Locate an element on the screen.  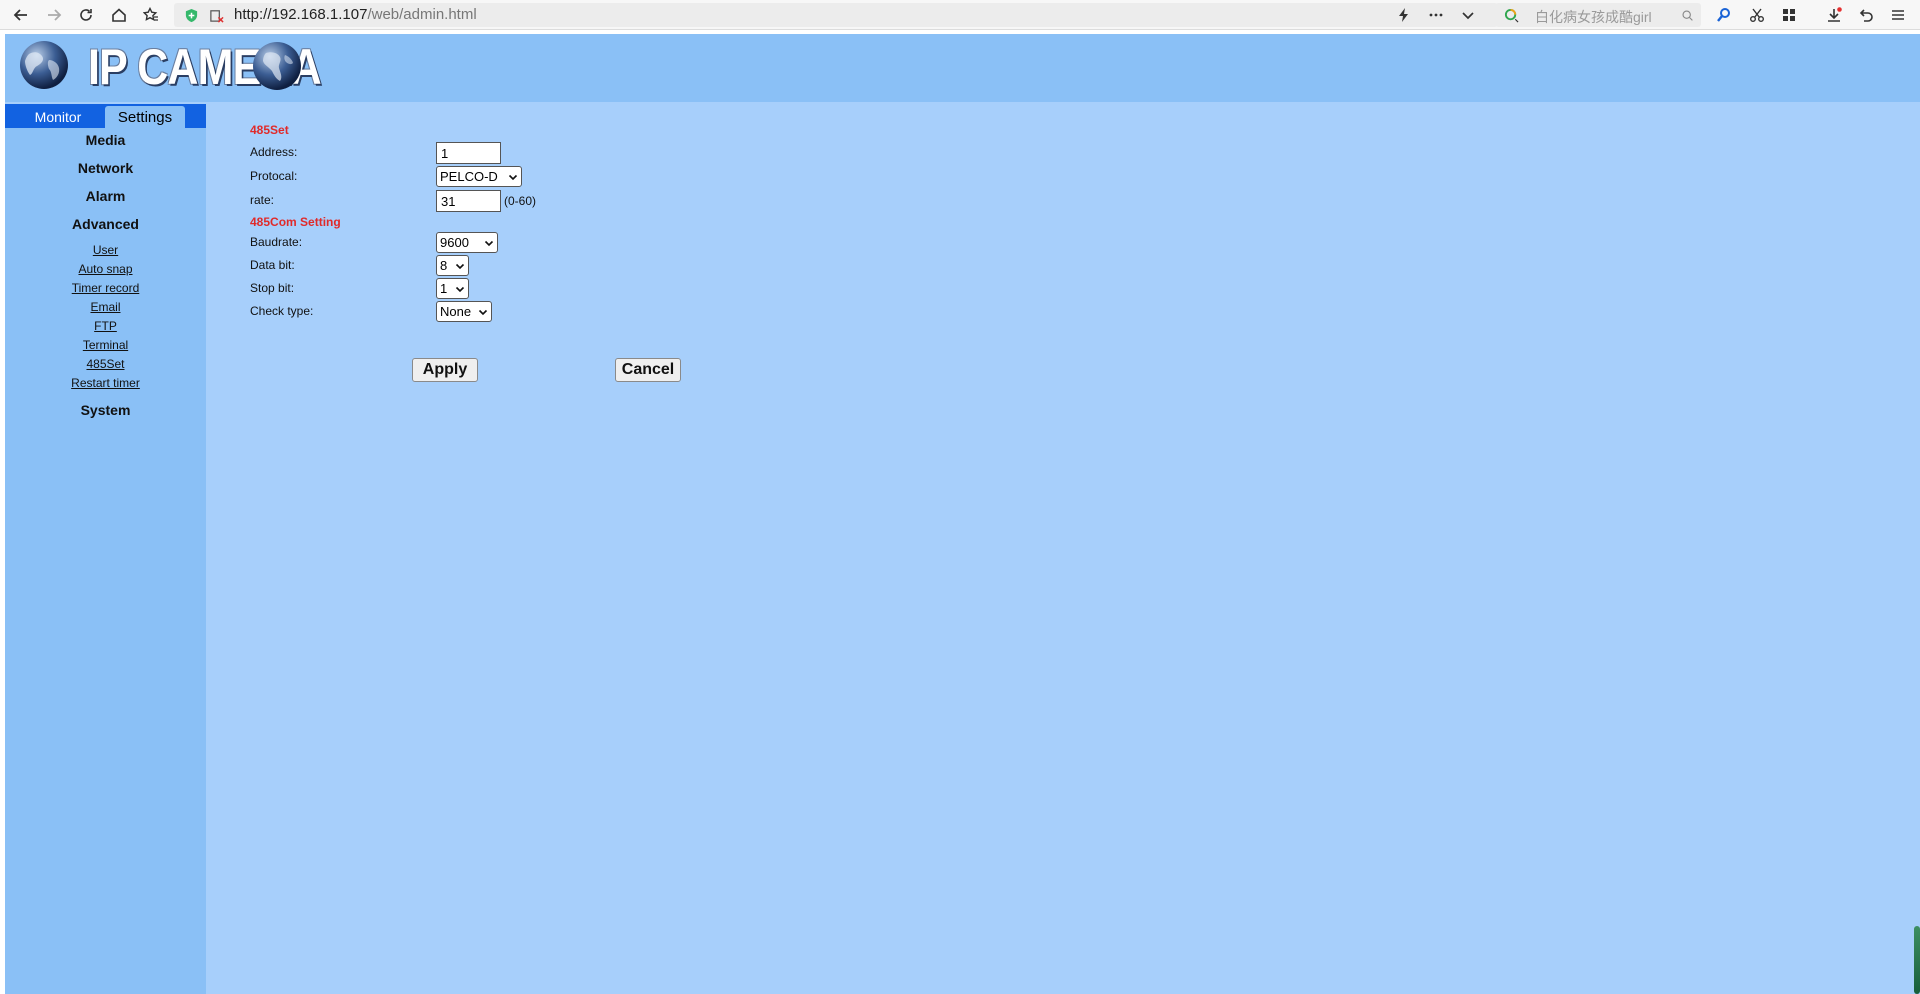
address-label: Address: is located at coordinates (274, 152).